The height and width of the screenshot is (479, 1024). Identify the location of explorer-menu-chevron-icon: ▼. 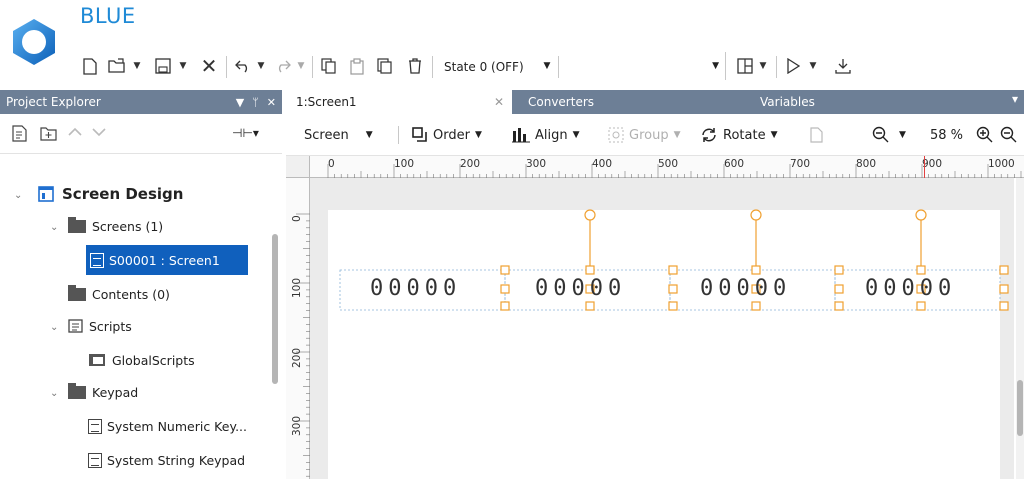
(240, 102).